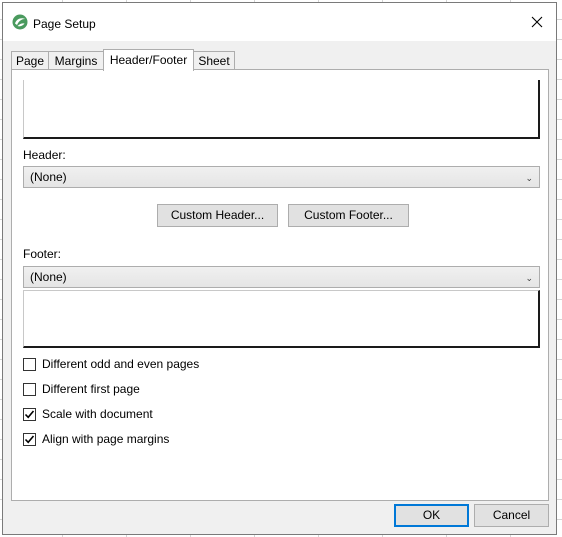  I want to click on window-title: Page Setup, so click(64, 24).